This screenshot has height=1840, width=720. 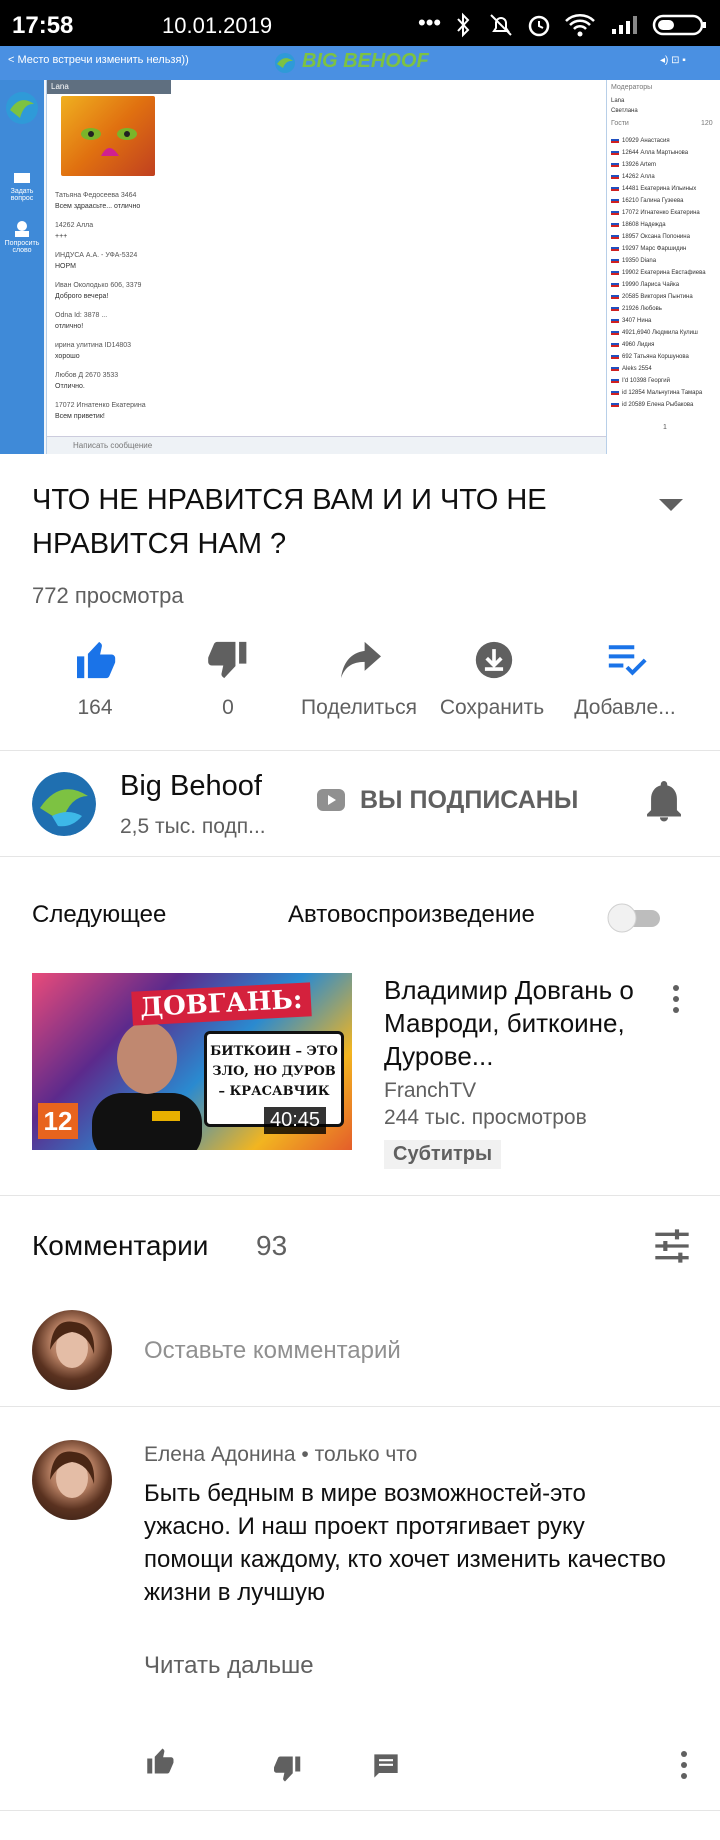 What do you see at coordinates (58, 1121) in the screenshot?
I see `thumb-number: 12` at bounding box center [58, 1121].